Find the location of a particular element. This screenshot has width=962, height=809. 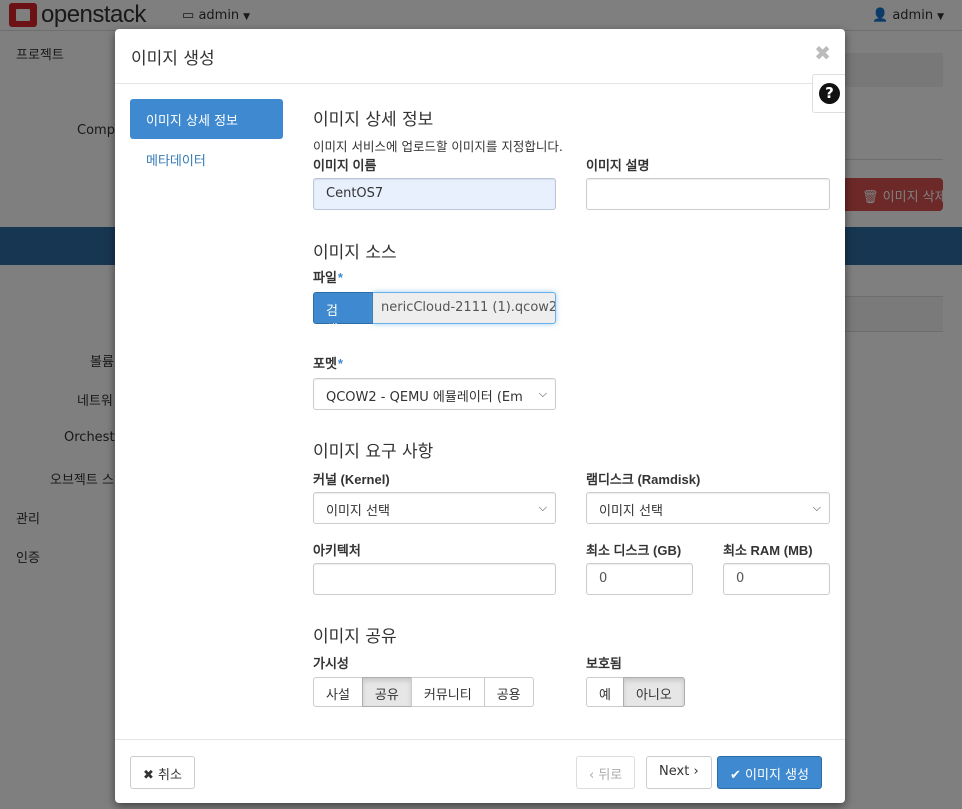

wizard-steps: 이미지 상세 정보 메타데이터 is located at coordinates (206, 139).